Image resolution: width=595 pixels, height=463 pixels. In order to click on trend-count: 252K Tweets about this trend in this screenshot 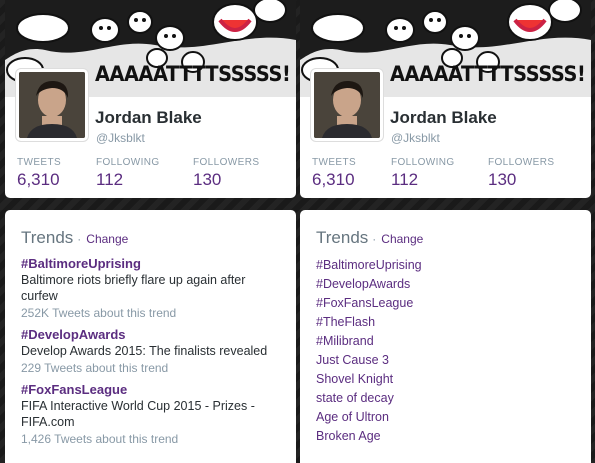, I will do `click(99, 313)`.